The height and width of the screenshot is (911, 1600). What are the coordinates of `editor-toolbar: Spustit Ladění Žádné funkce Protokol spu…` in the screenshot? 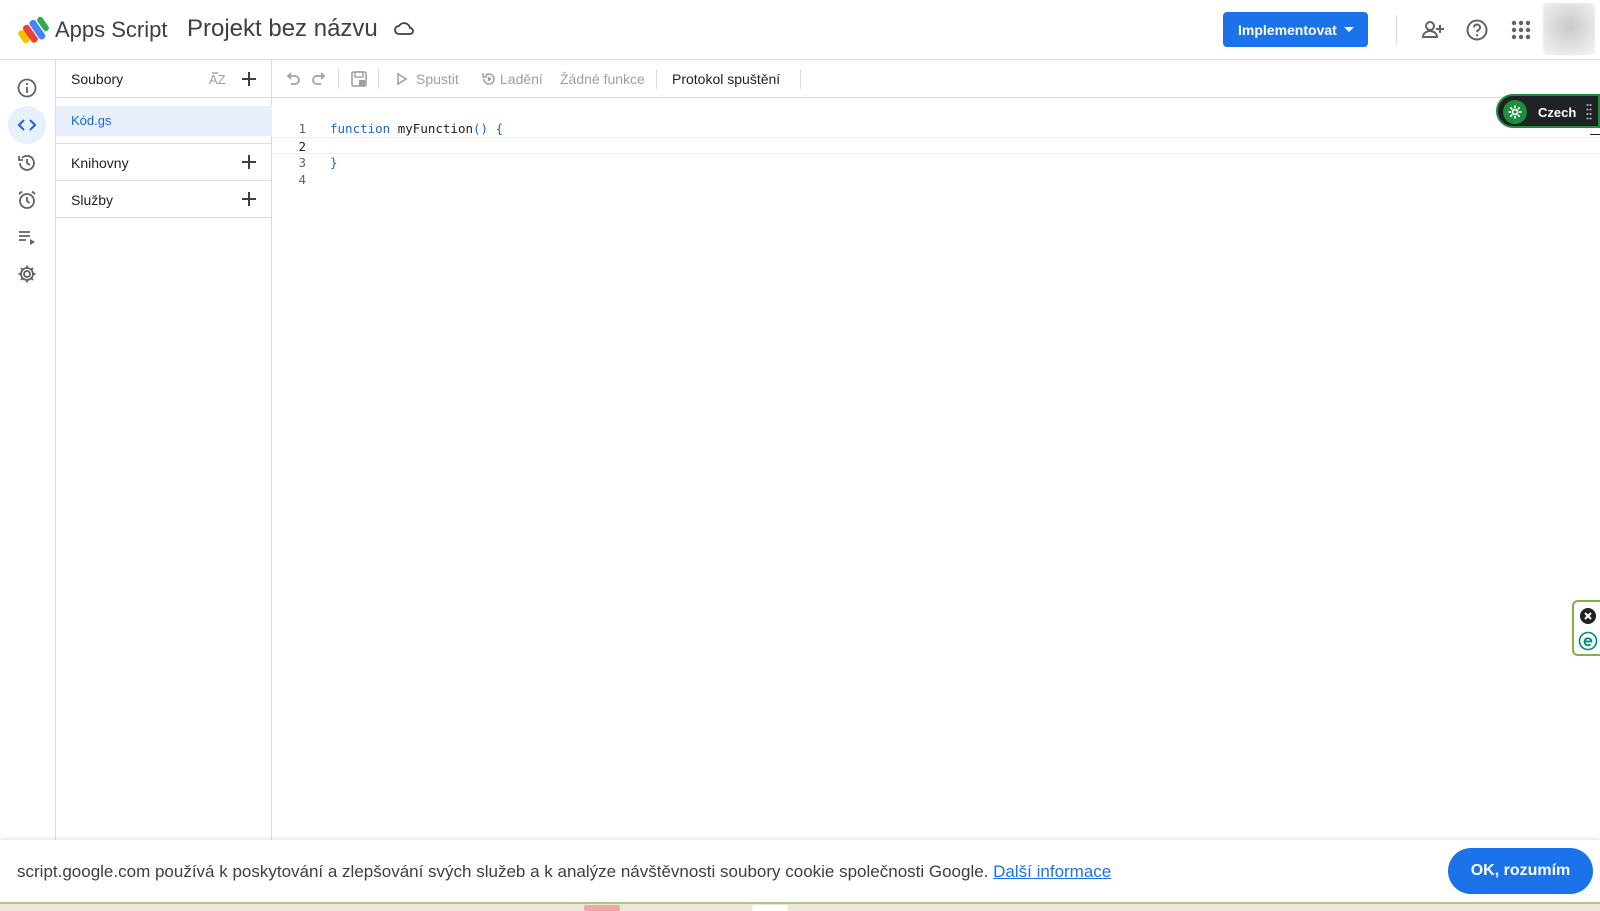 It's located at (936, 79).